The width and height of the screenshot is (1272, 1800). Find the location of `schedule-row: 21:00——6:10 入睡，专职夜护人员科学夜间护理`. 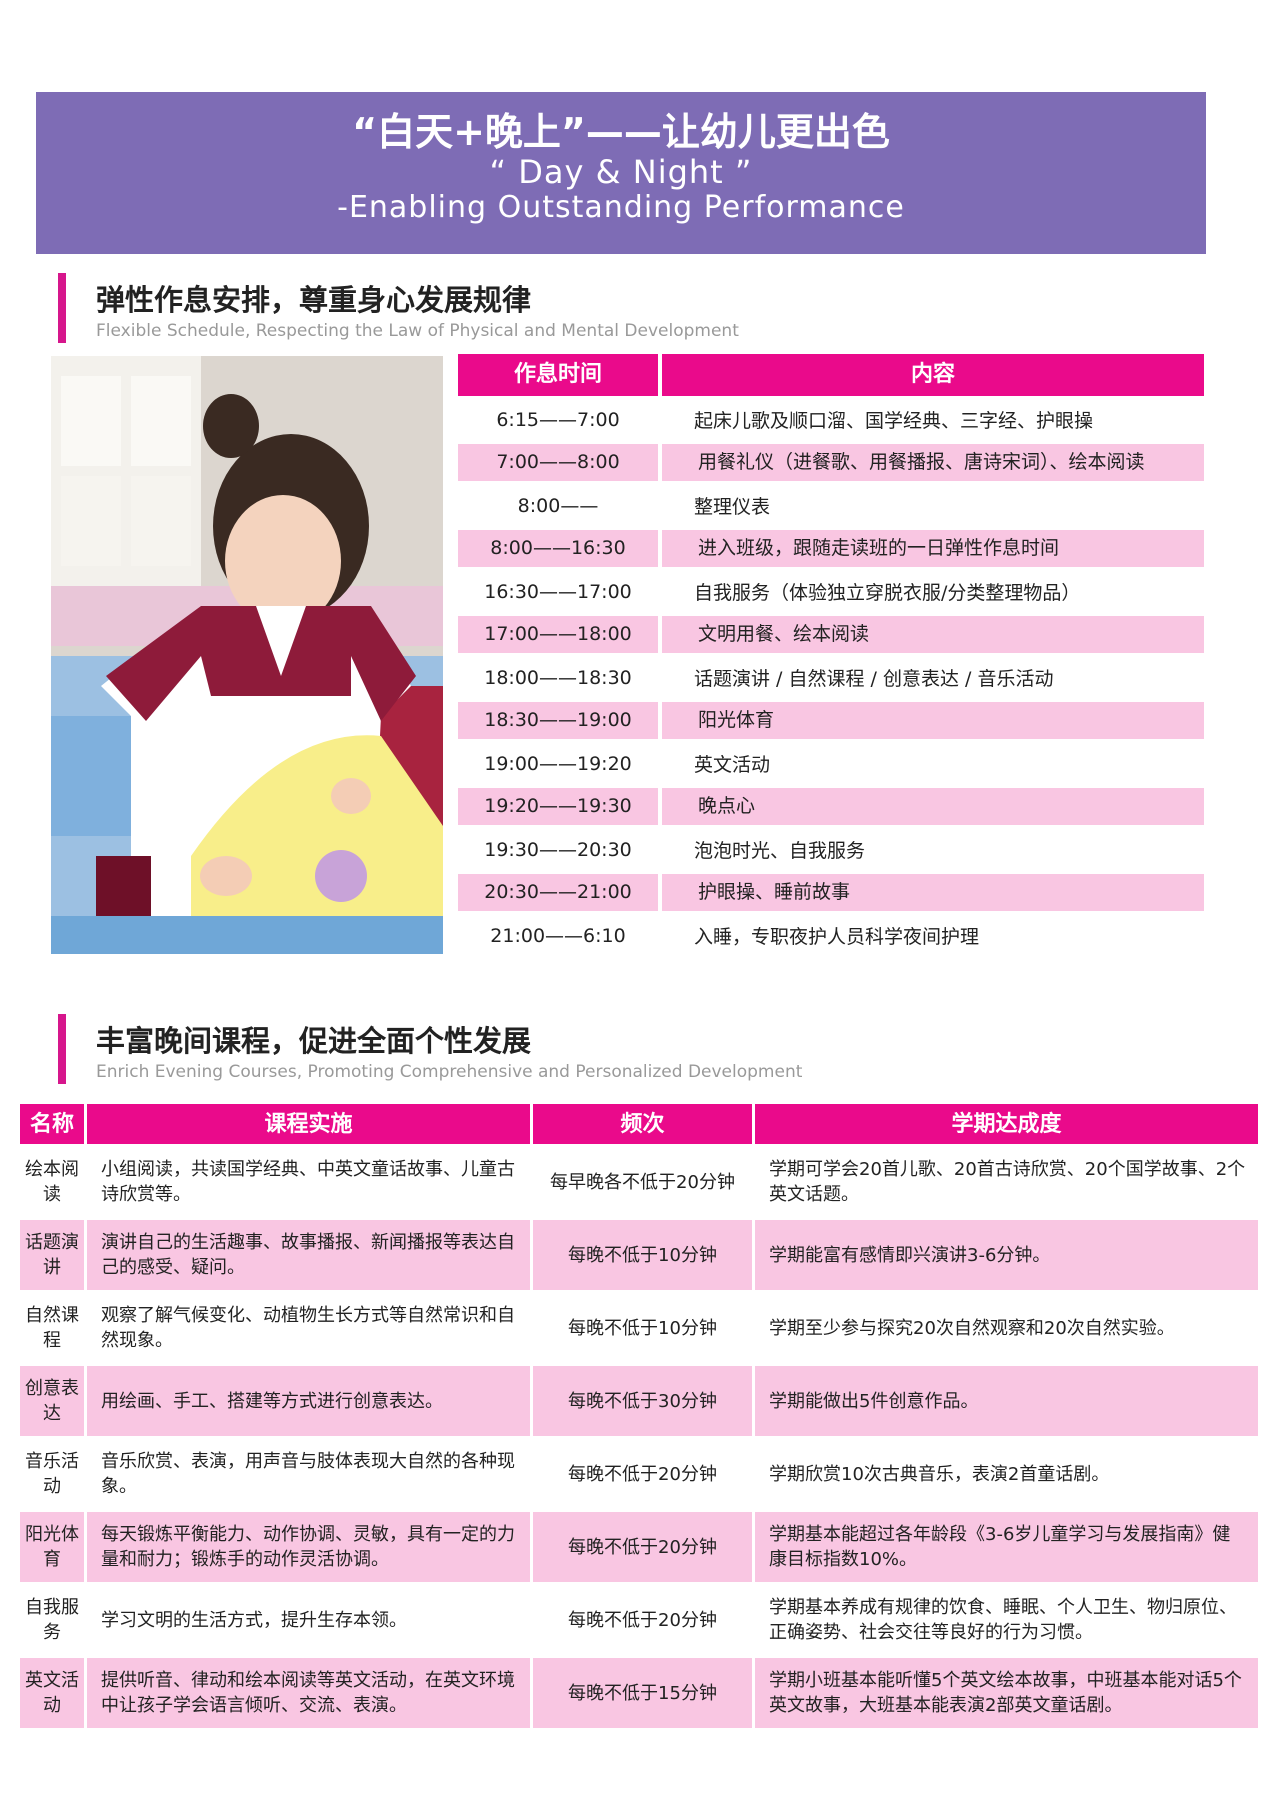

schedule-row: 21:00——6:10 入睡，专职夜护人员科学夜间护理 is located at coordinates (831, 935).